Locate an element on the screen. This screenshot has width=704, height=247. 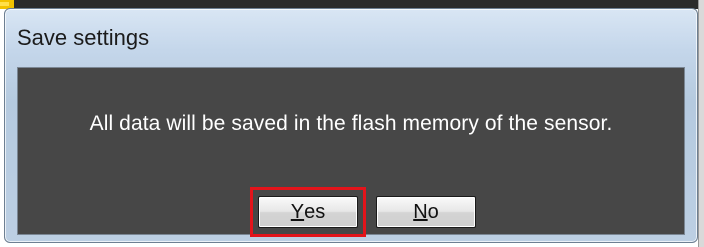
no-button: No is located at coordinates (426, 212).